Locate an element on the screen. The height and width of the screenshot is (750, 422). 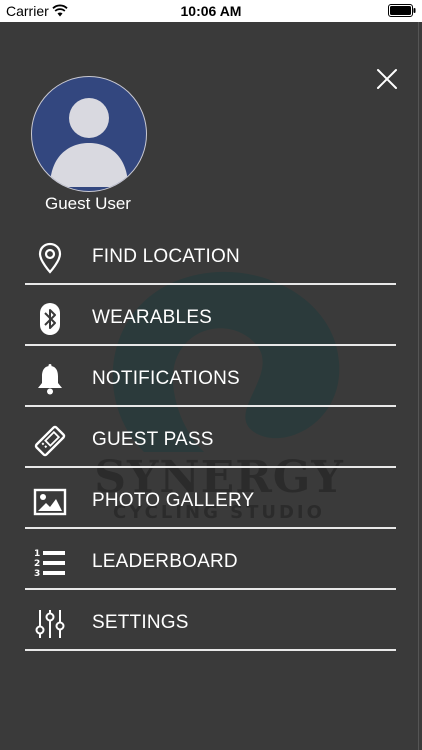
menu-item-label: FIND LOCATION is located at coordinates (166, 256).